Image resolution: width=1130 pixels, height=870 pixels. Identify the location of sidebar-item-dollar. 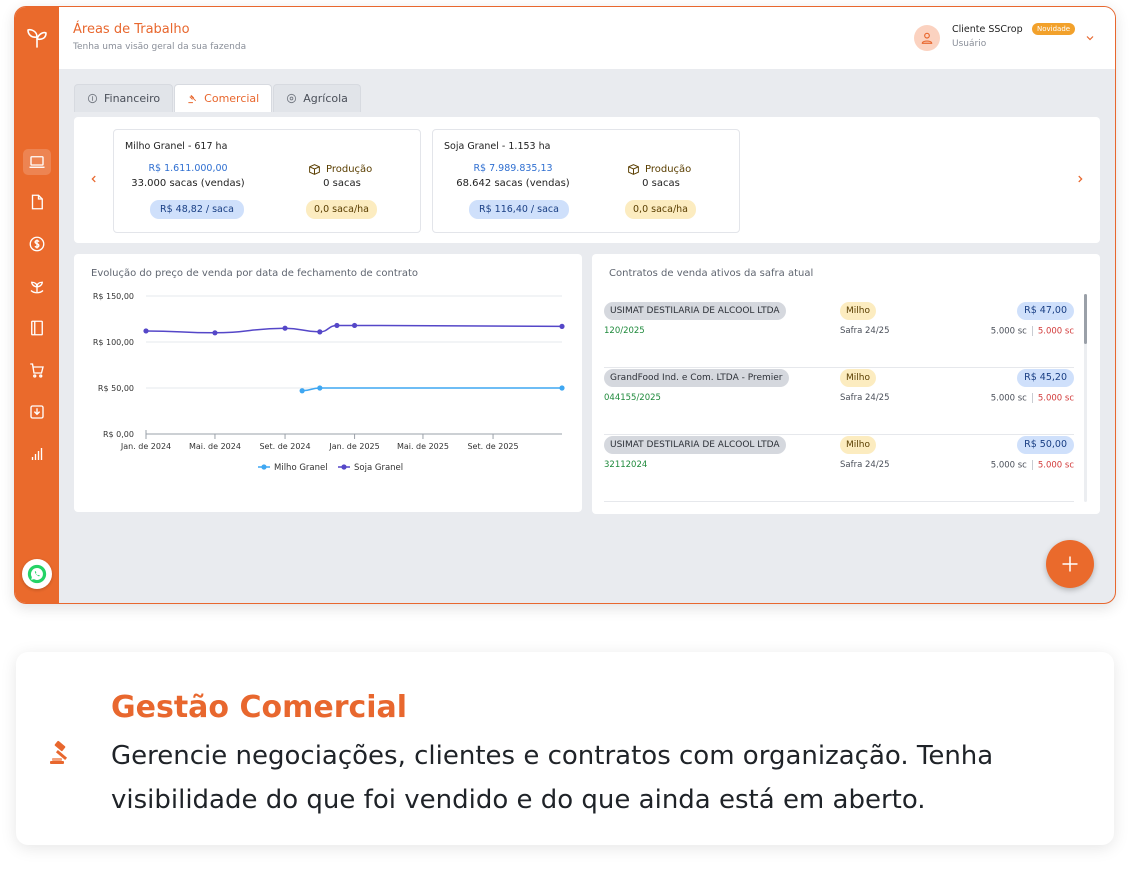
(37, 244).